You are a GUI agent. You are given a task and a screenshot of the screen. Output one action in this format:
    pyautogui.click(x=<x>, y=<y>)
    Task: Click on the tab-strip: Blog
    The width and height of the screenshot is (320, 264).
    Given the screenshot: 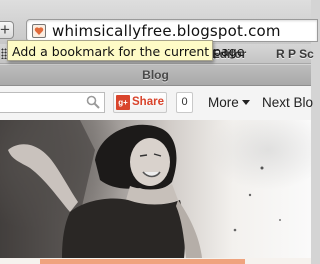 What is the action you would take?
    pyautogui.click(x=155, y=75)
    